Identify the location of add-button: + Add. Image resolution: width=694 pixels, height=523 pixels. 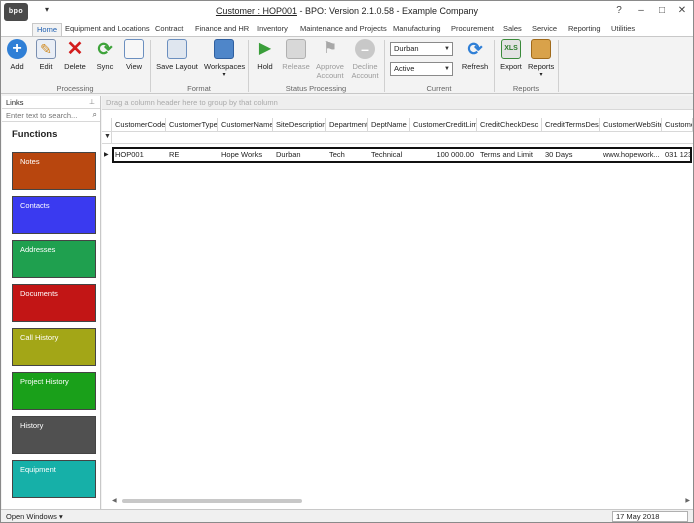
(17, 55).